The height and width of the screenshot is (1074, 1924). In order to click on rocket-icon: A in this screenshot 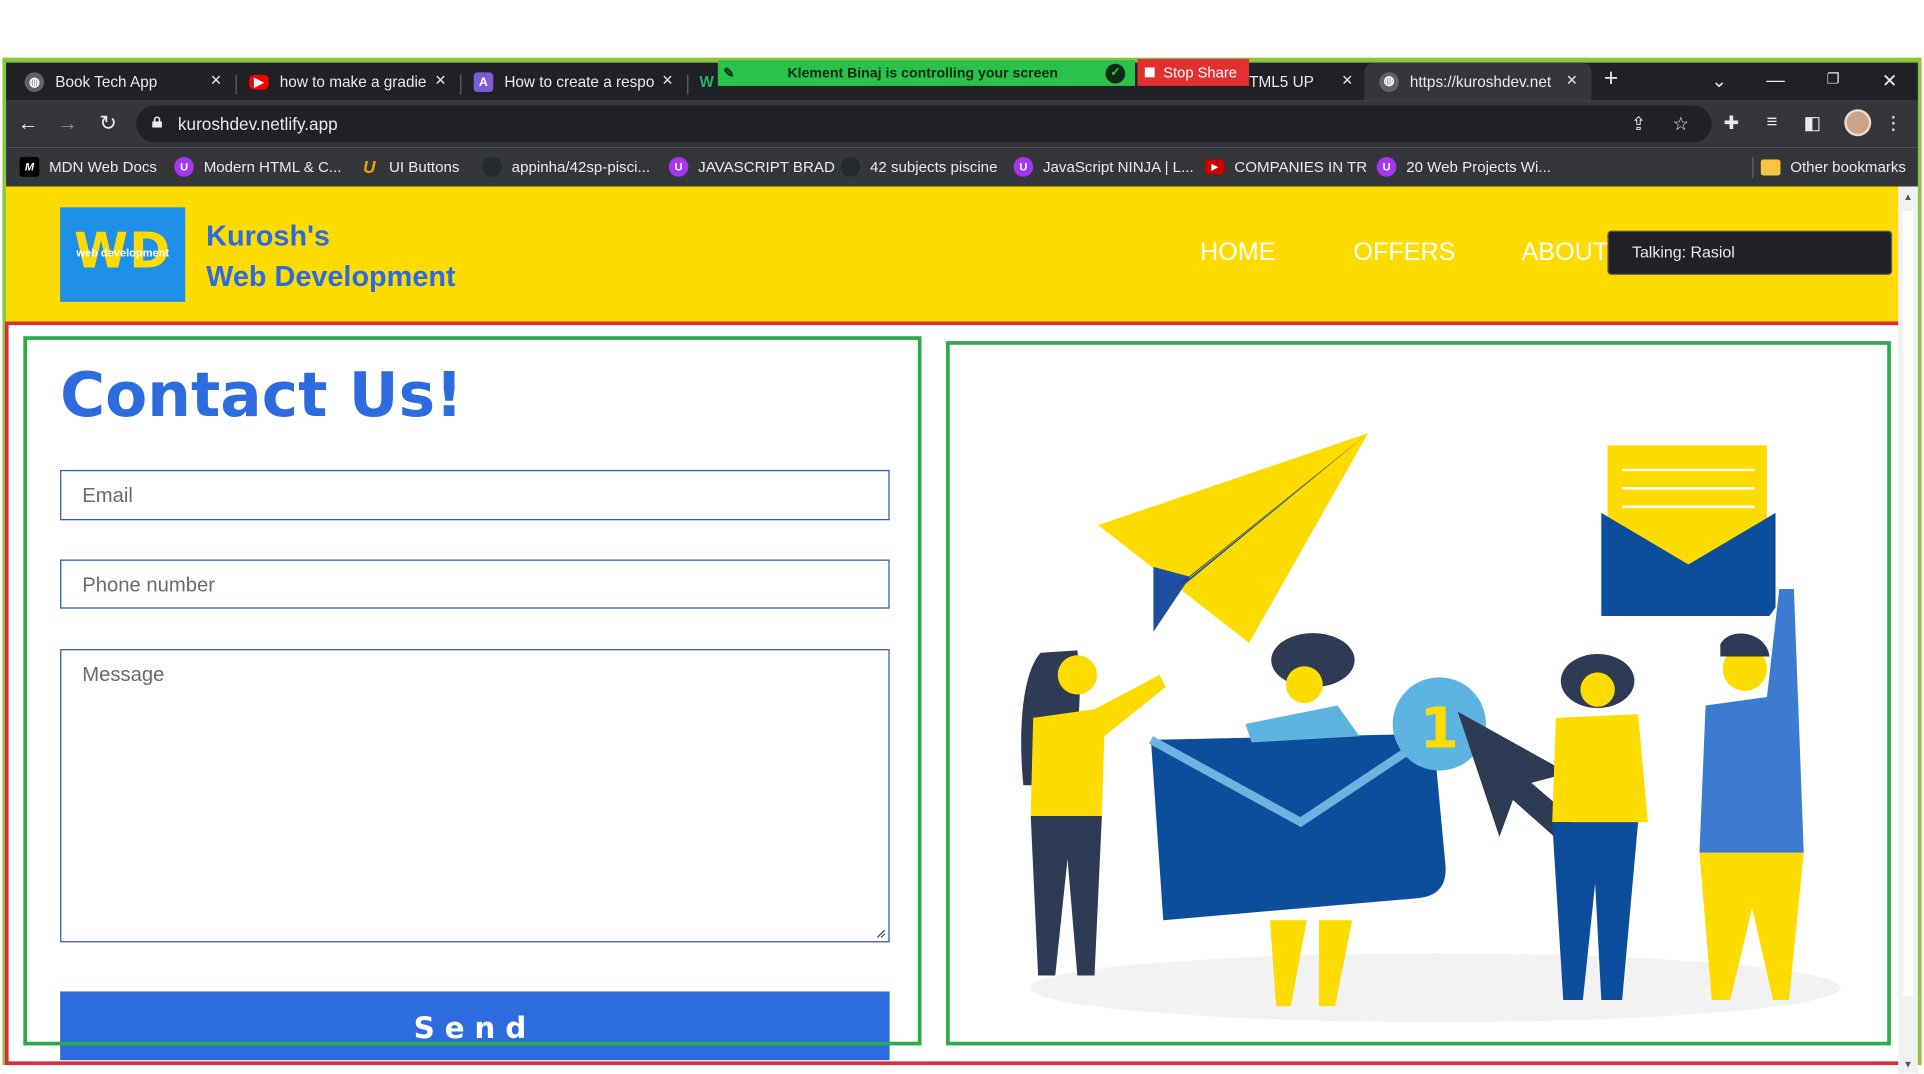, I will do `click(483, 82)`.